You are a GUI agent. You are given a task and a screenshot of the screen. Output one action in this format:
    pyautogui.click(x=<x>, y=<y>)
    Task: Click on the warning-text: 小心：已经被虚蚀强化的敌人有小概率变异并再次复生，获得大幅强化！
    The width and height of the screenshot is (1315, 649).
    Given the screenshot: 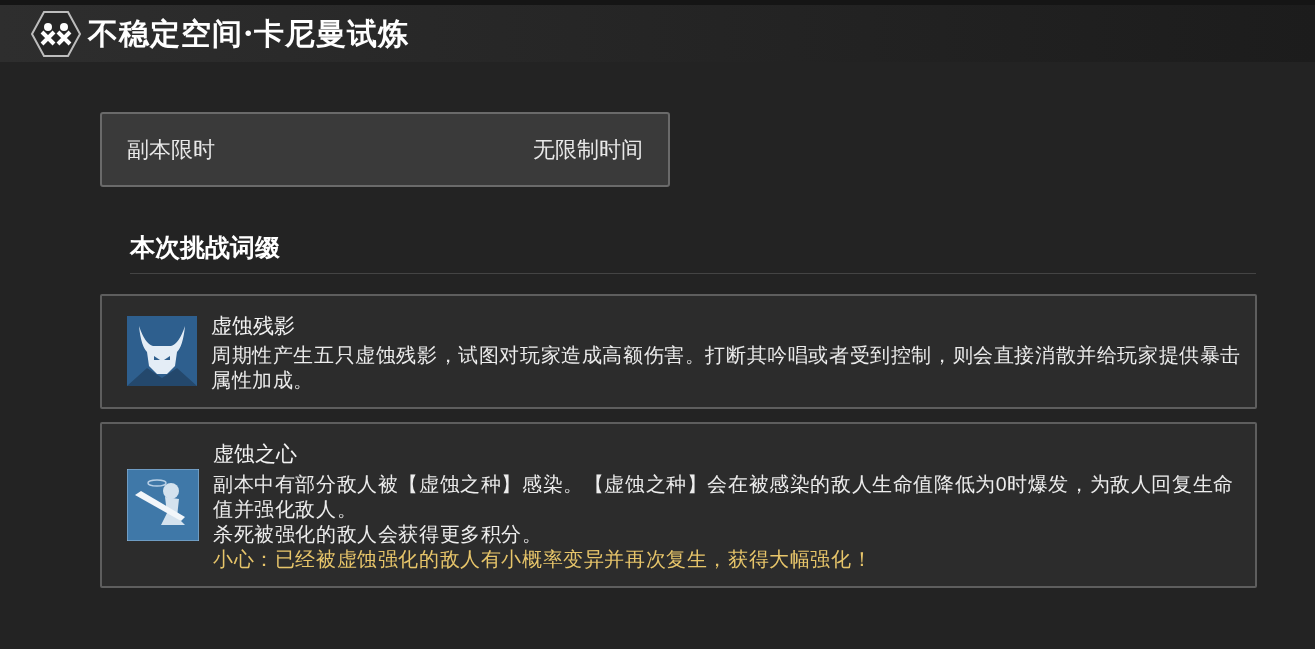 What is the action you would take?
    pyautogui.click(x=543, y=559)
    